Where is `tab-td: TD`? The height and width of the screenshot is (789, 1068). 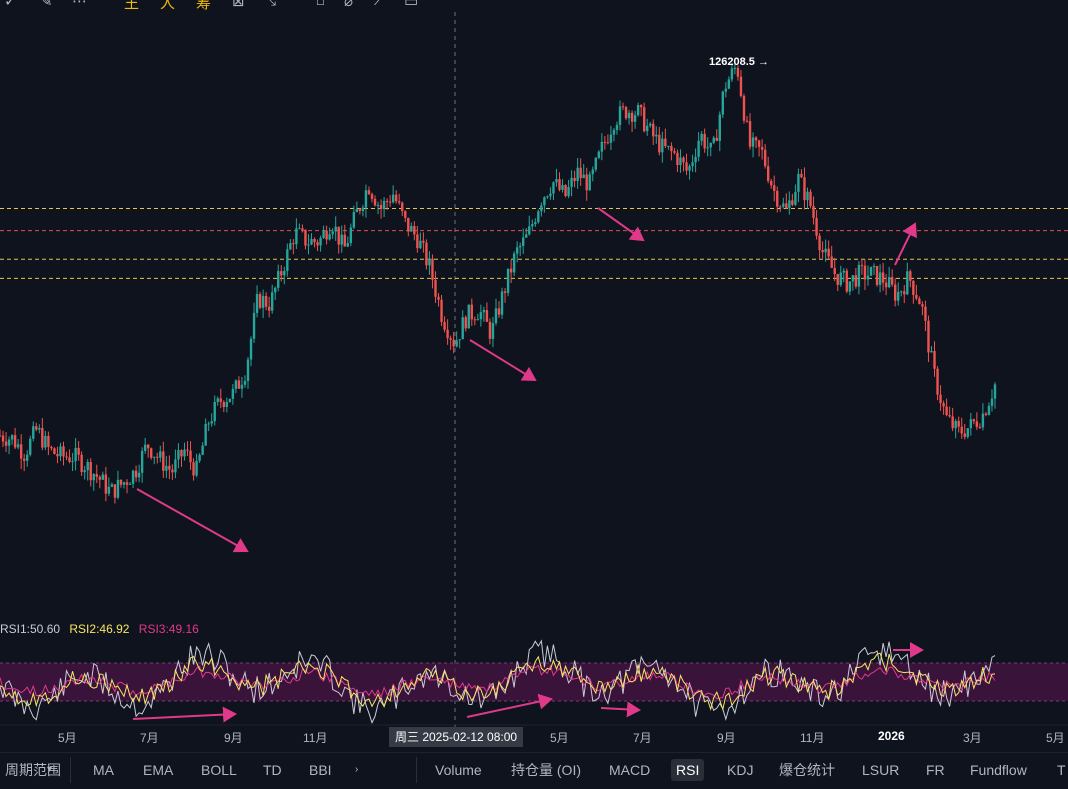
tab-td: TD is located at coordinates (272, 770).